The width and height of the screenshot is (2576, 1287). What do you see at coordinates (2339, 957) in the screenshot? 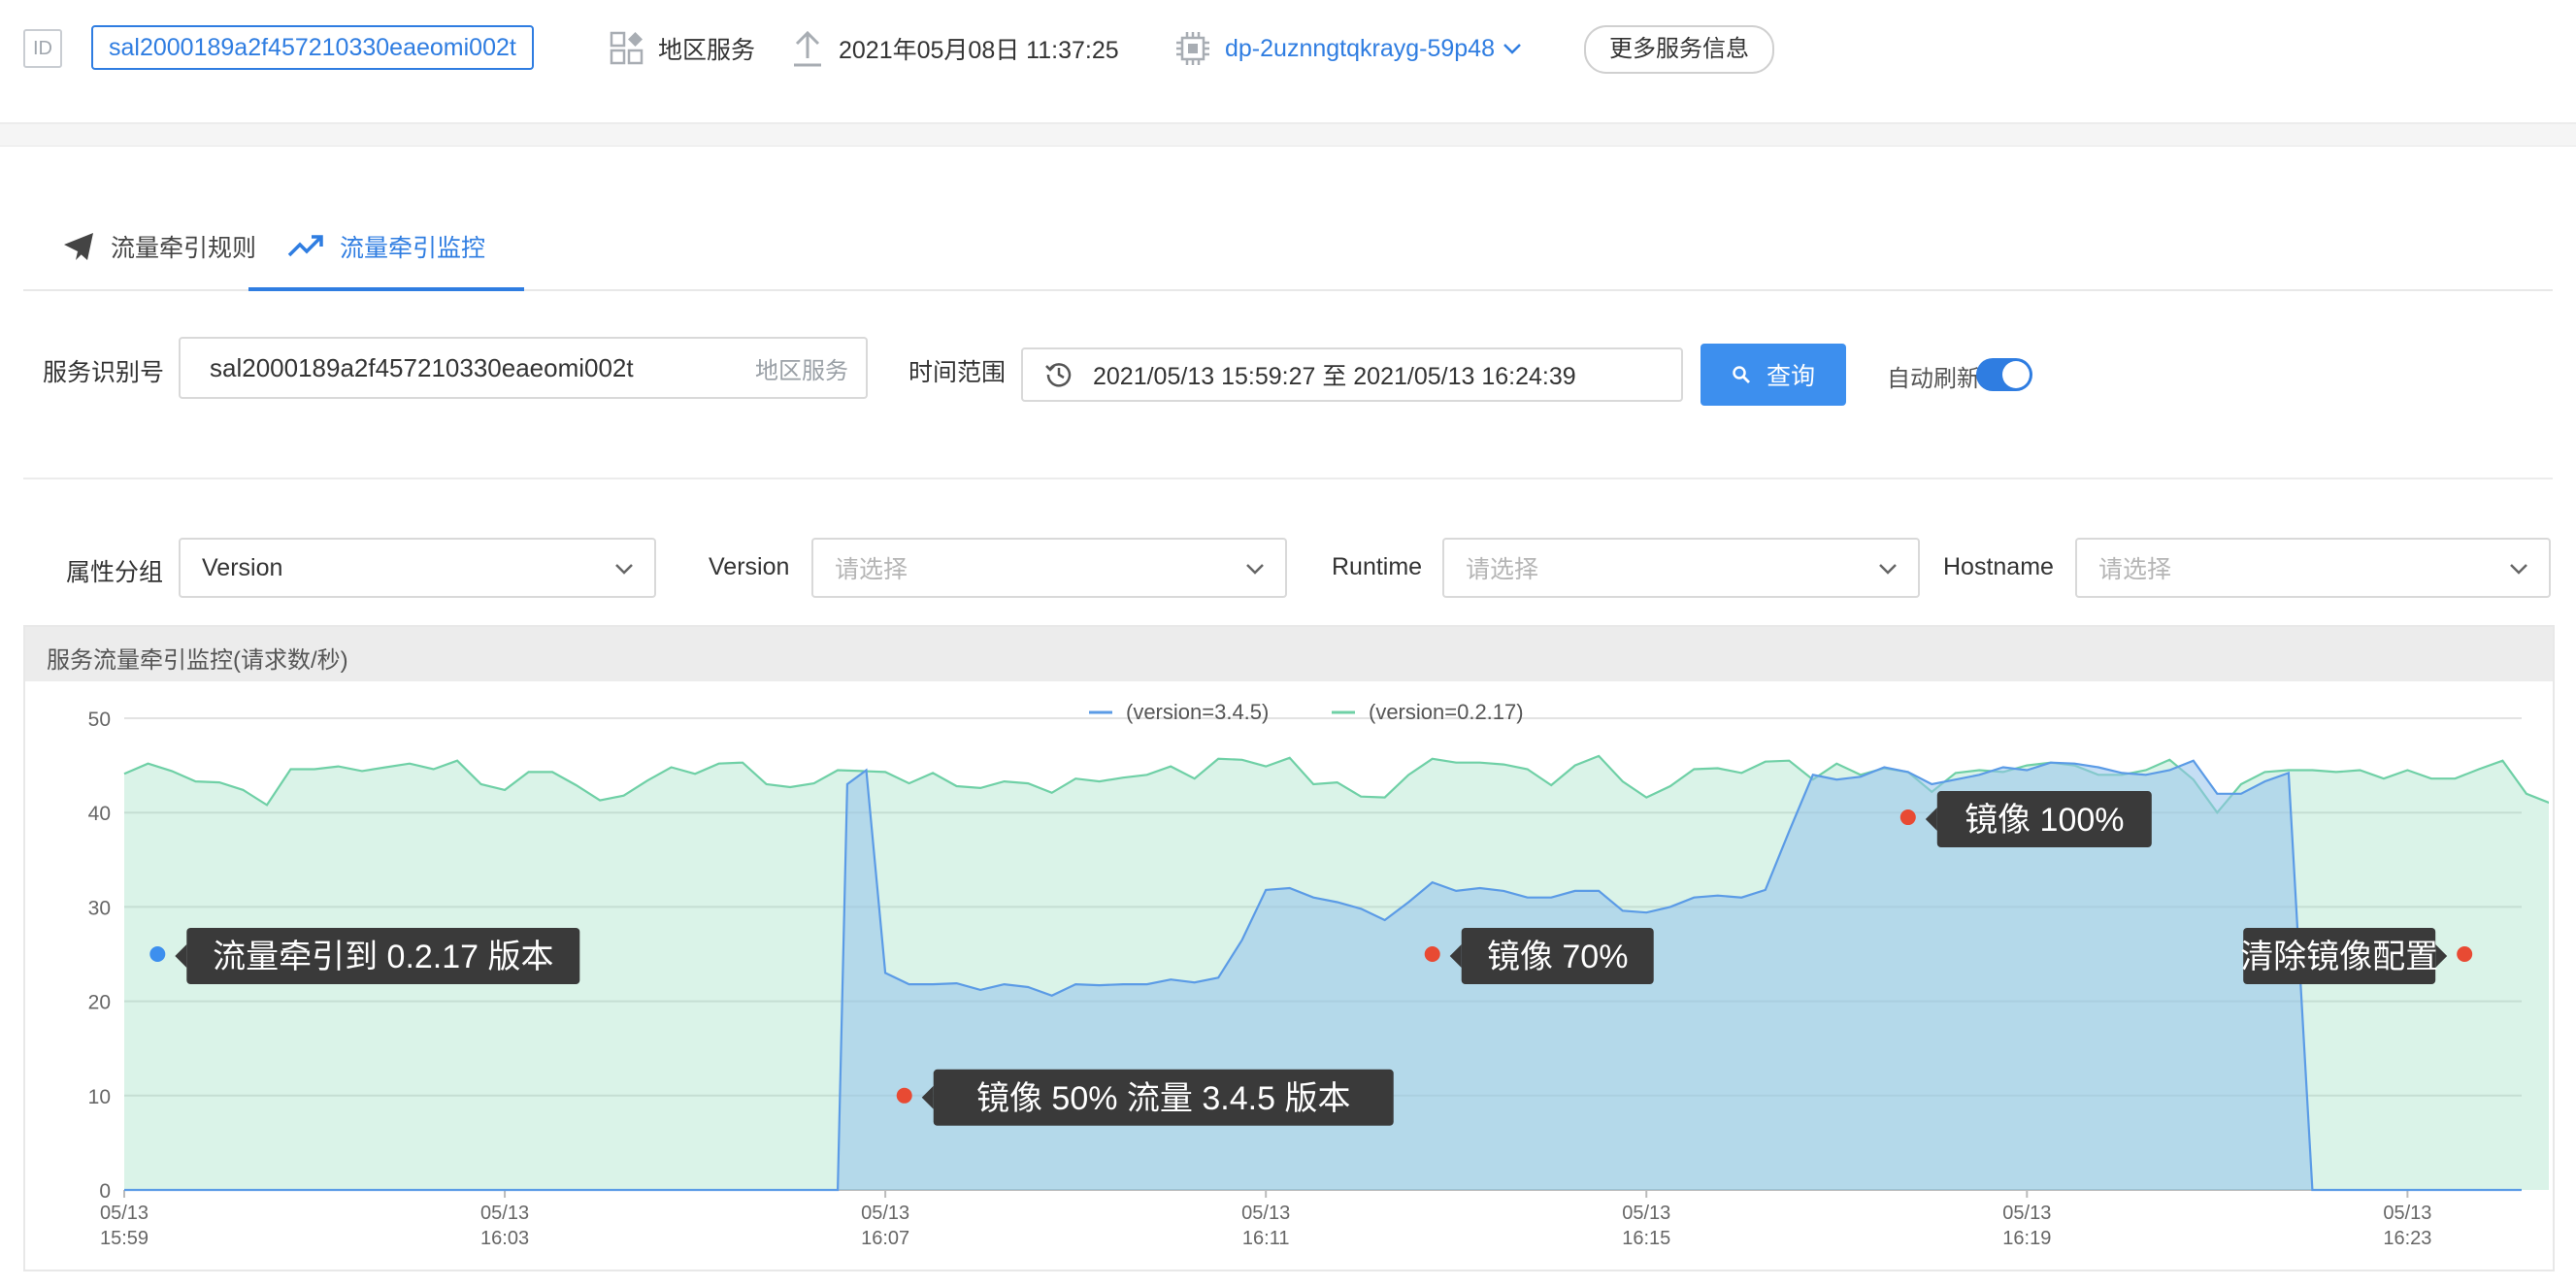
I see `annotation-label: 清除镜像配置` at bounding box center [2339, 957].